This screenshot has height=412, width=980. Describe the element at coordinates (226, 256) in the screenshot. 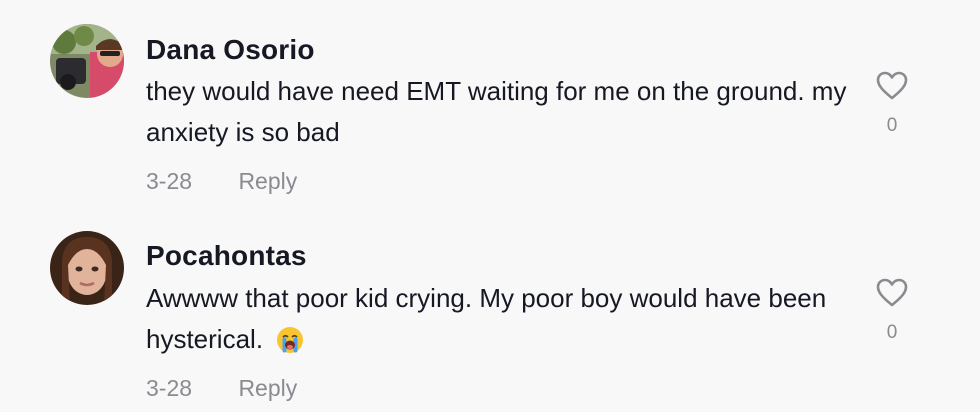

I see `comment-username: Pocahontas` at that location.